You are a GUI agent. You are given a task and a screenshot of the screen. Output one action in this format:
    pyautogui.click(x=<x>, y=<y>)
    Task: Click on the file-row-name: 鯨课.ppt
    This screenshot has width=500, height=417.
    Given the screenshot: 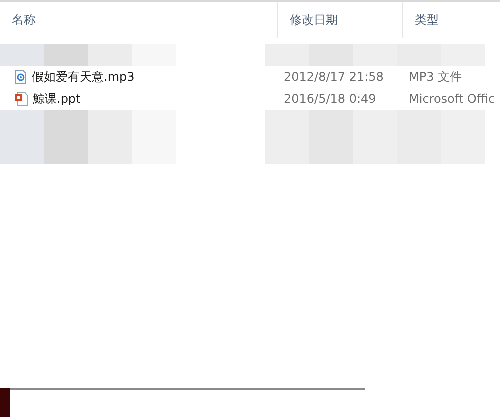 What is the action you would take?
    pyautogui.click(x=139, y=99)
    